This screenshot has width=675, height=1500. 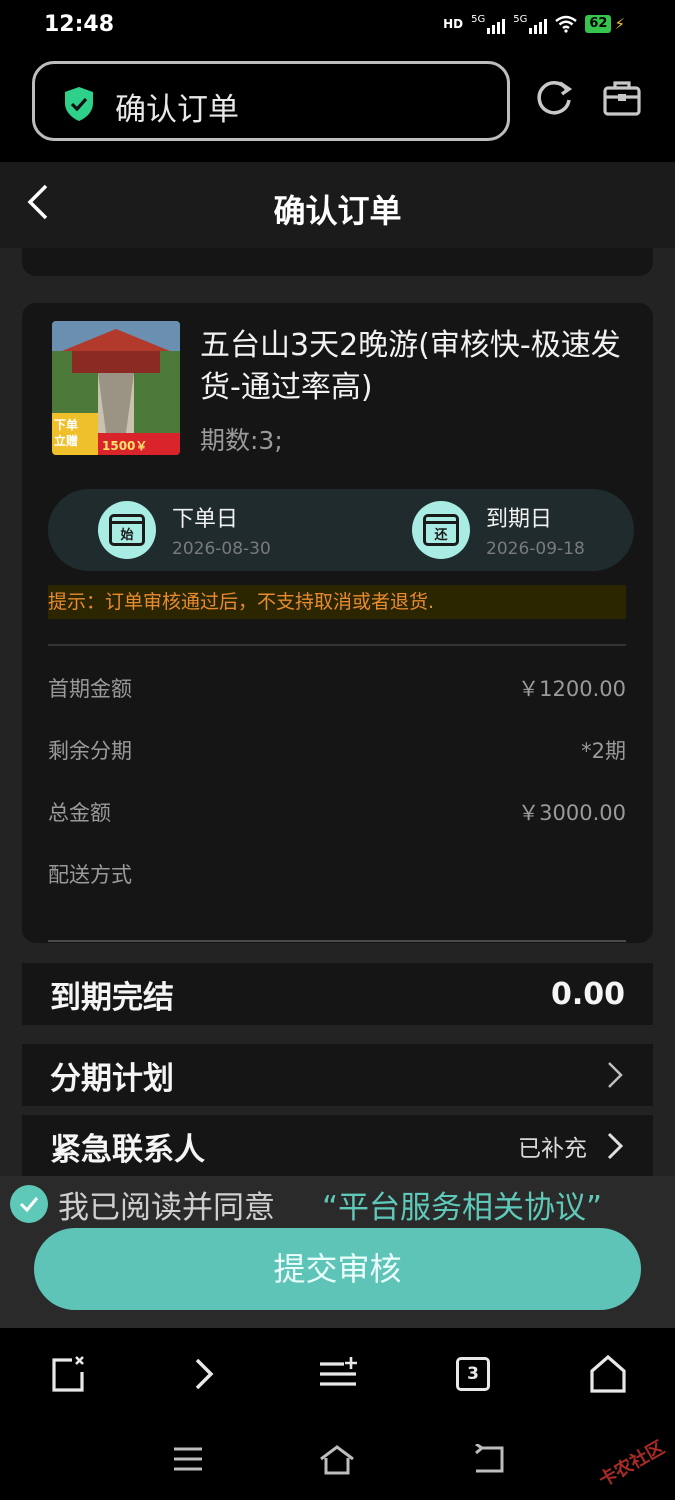 What do you see at coordinates (166, 1208) in the screenshot?
I see `agreement-text: 我已阅读并同意` at bounding box center [166, 1208].